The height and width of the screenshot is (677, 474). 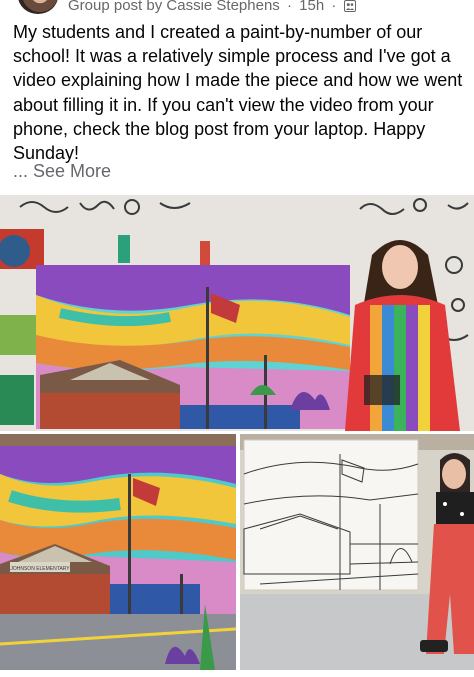 What do you see at coordinates (222, 7) in the screenshot?
I see `author-name: Cassie Stephens` at bounding box center [222, 7].